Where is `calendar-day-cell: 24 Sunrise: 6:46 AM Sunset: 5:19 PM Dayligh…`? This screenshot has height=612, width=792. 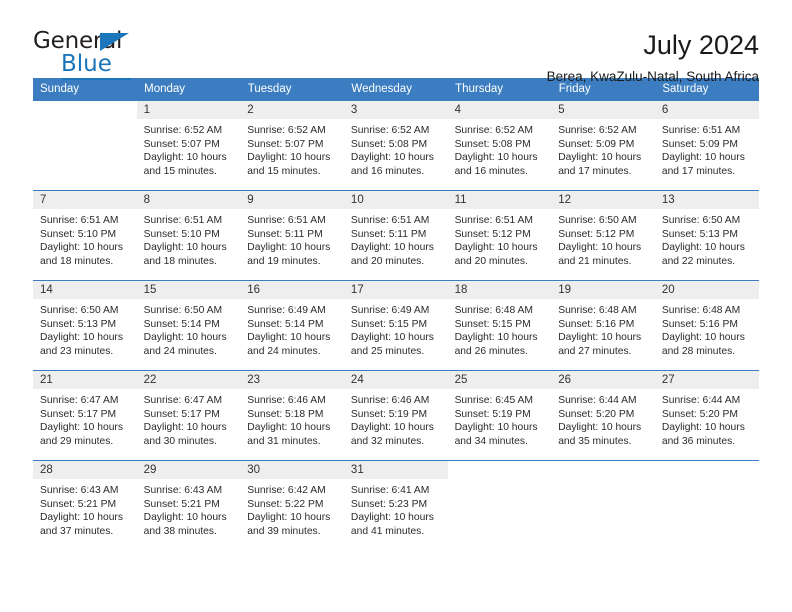 calendar-day-cell: 24 Sunrise: 6:46 AM Sunset: 5:19 PM Dayligh… is located at coordinates (395, 415).